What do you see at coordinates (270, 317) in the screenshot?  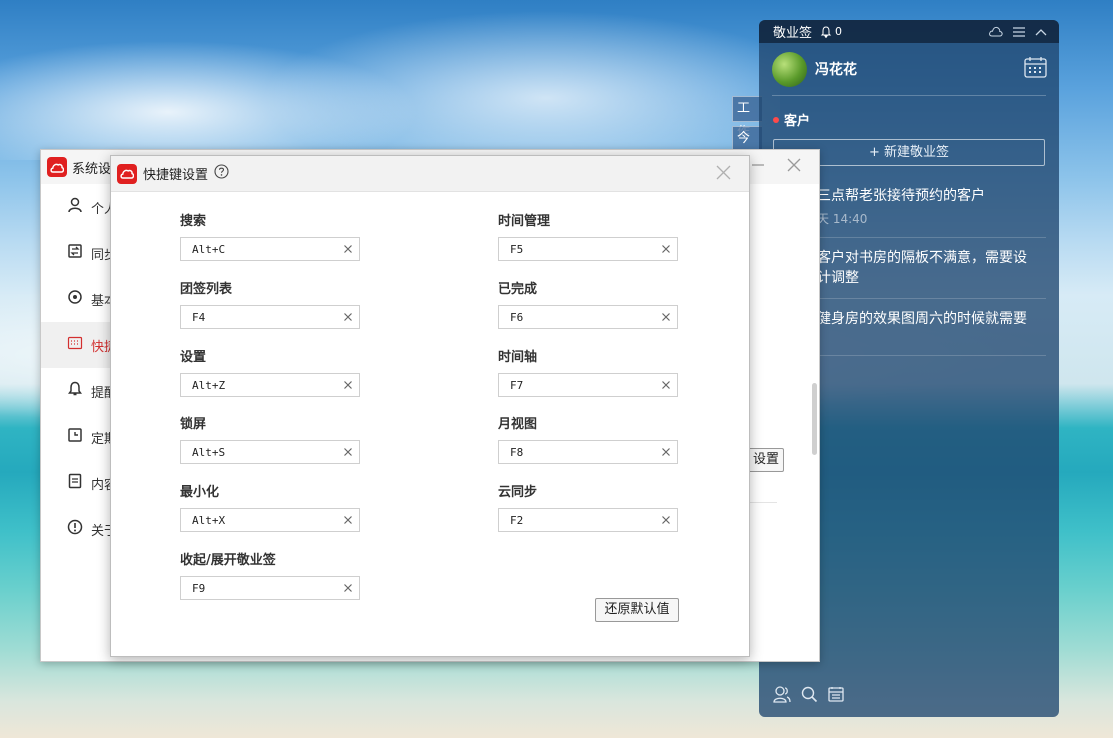 I see `shortcut-input: F4` at bounding box center [270, 317].